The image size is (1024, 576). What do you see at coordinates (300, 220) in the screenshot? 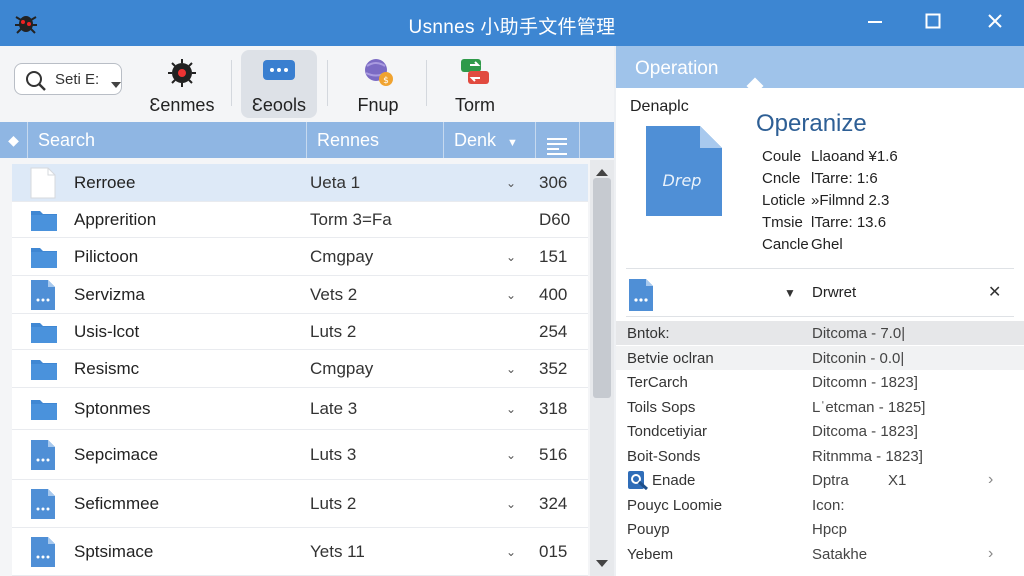
I see `table-row: Apprerition Torm 3=Fa D60` at bounding box center [300, 220].